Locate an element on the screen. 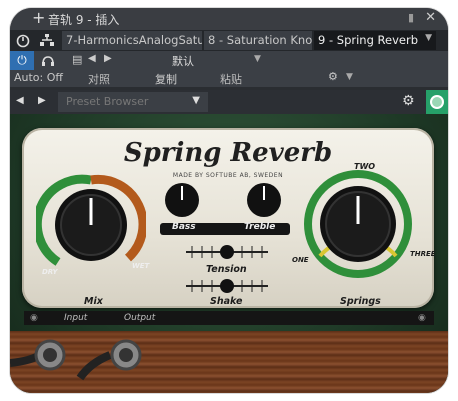 This screenshot has height=401, width=458. tone-label-bar: Bass Treble is located at coordinates (225, 228).